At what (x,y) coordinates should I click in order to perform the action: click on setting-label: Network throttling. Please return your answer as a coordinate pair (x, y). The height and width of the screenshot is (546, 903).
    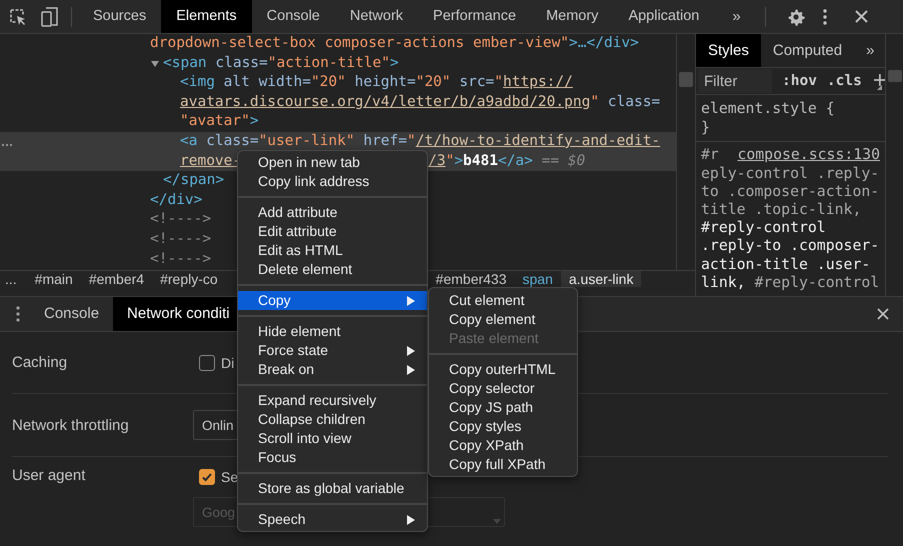
    Looking at the image, I should click on (71, 425).